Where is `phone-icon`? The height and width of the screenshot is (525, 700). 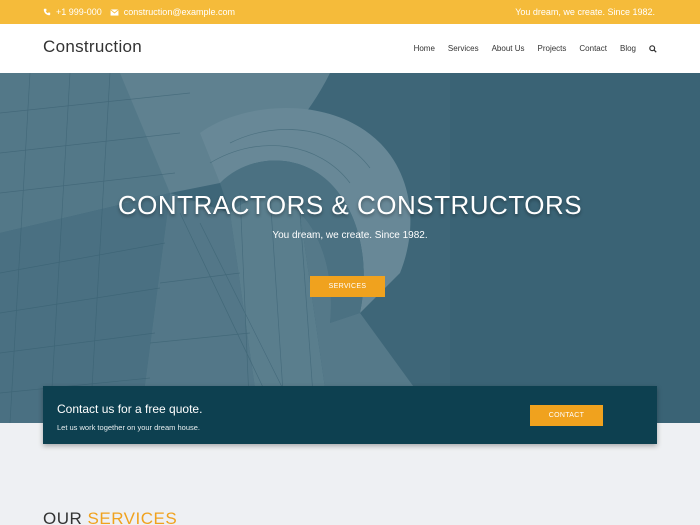 phone-icon is located at coordinates (47, 12).